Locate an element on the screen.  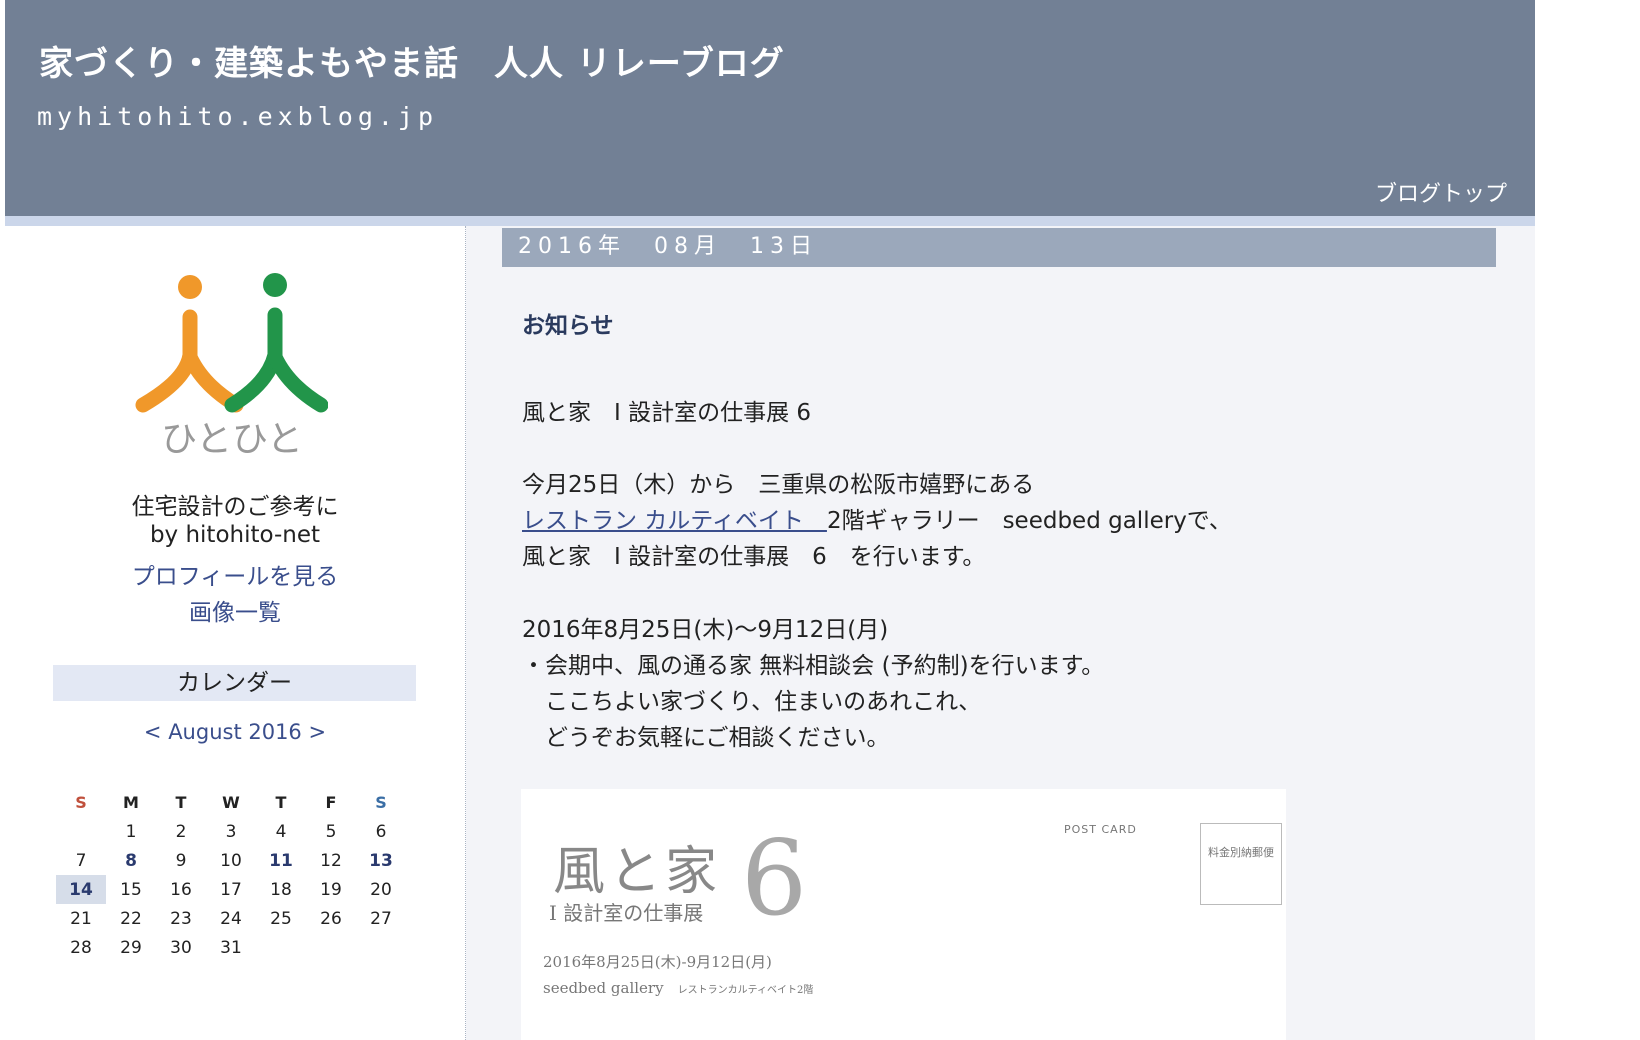
post-line: レストラン カルティベイト 2階ギャラリー seedbed galleryで、 is located at coordinates (877, 518).